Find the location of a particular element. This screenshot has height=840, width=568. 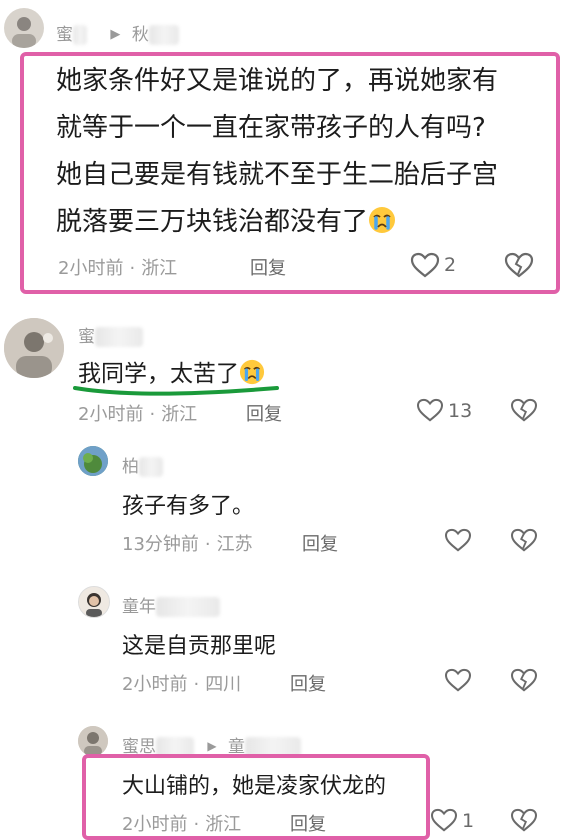

reply-text: 大山铺的，她是凌家伏龙的 is located at coordinates (254, 786).